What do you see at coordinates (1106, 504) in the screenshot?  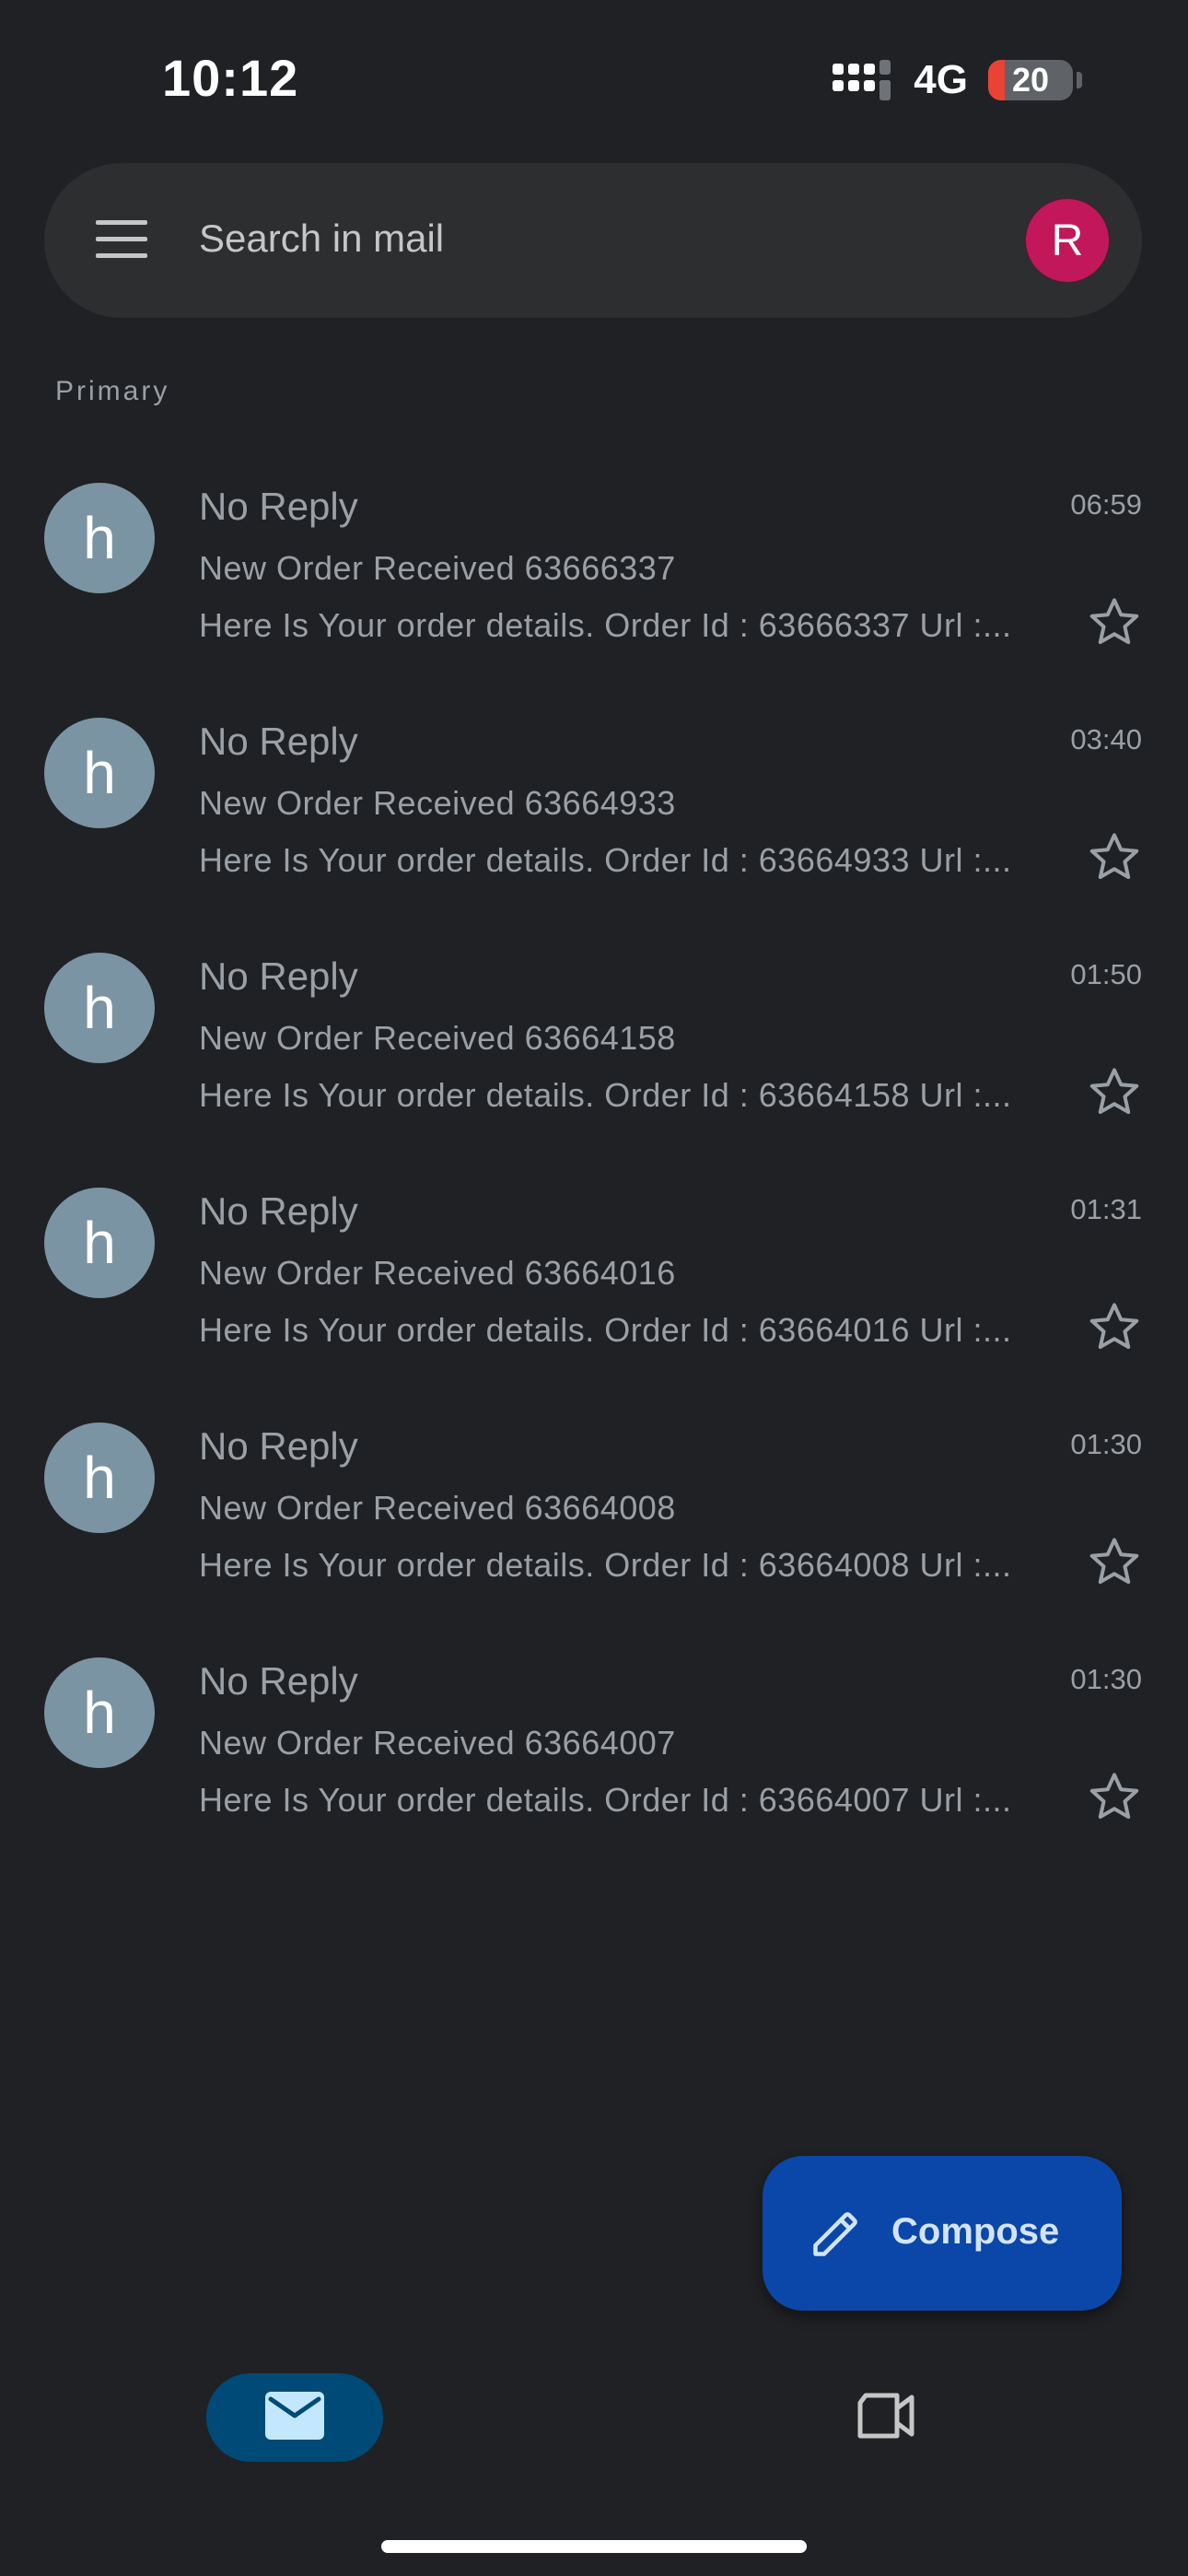 I see `mail-time: 06:59` at bounding box center [1106, 504].